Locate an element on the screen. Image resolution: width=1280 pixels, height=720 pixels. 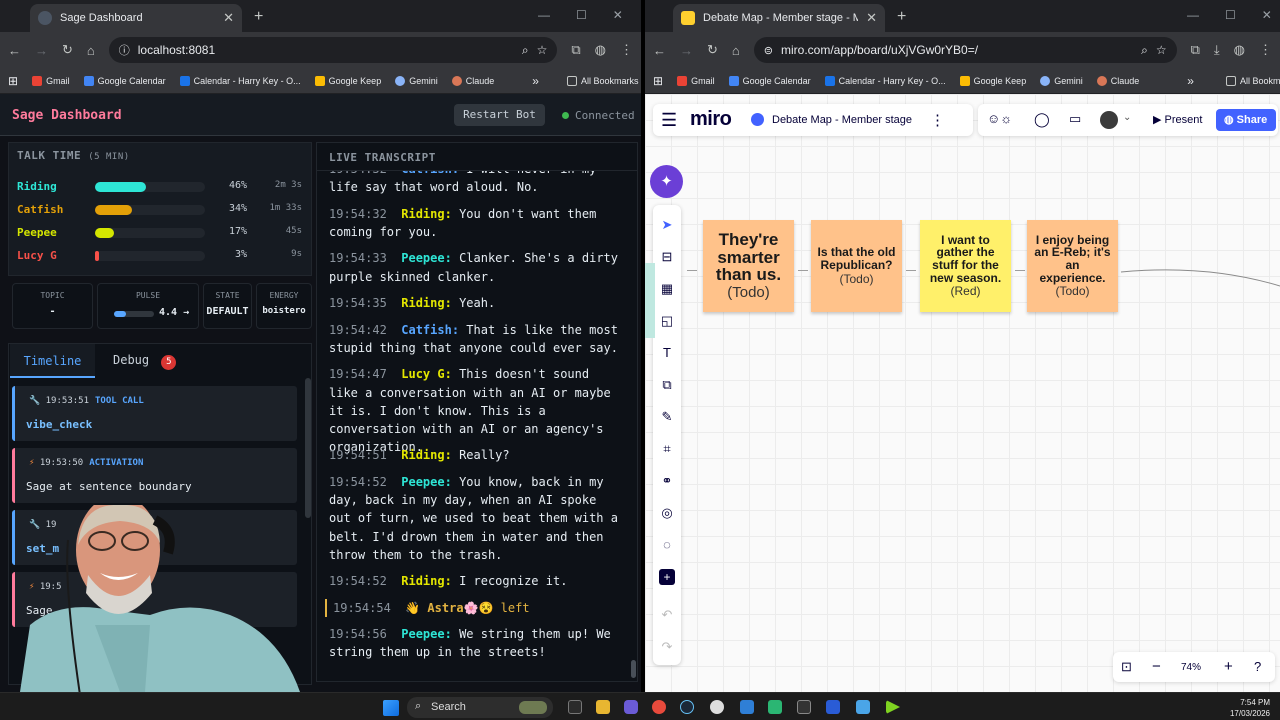
close-tab-icon: ✕ is located at coordinates (871, 18).